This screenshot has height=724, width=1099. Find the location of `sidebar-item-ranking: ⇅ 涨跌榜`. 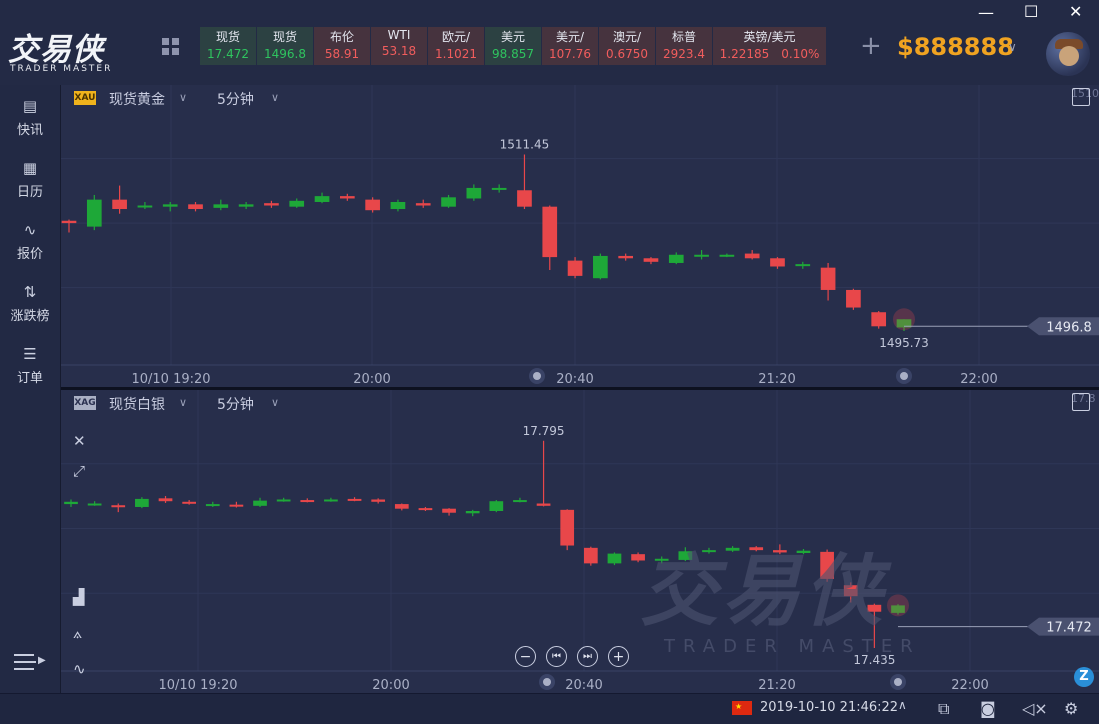

sidebar-item-ranking: ⇅ 涨跌榜 is located at coordinates (30, 303).